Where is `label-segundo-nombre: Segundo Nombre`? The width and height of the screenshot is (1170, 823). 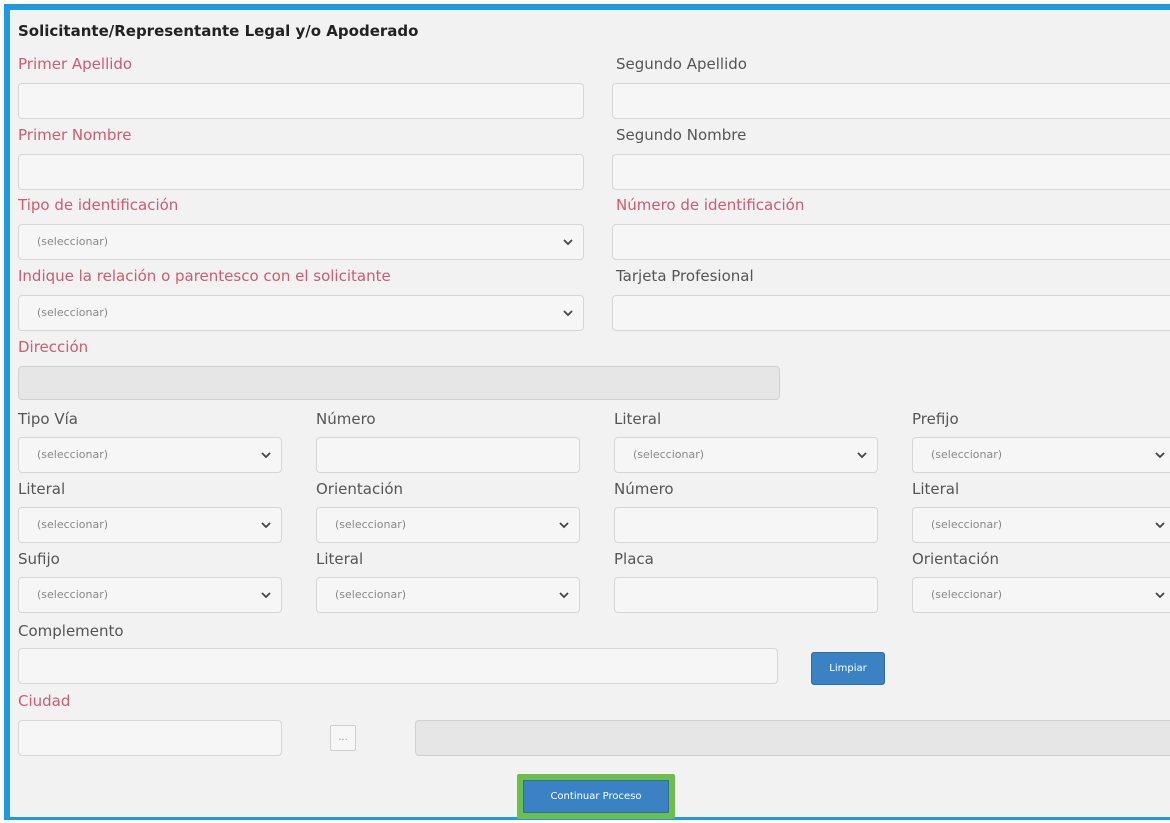
label-segundo-nombre: Segundo Nombre is located at coordinates (681, 135).